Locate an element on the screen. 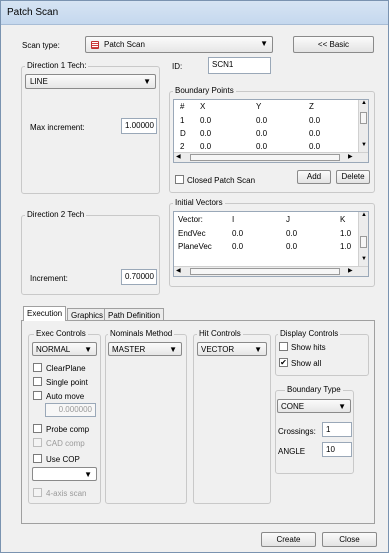 This screenshot has height=553, width=389. auto-move-label: Auto move is located at coordinates (65, 396).